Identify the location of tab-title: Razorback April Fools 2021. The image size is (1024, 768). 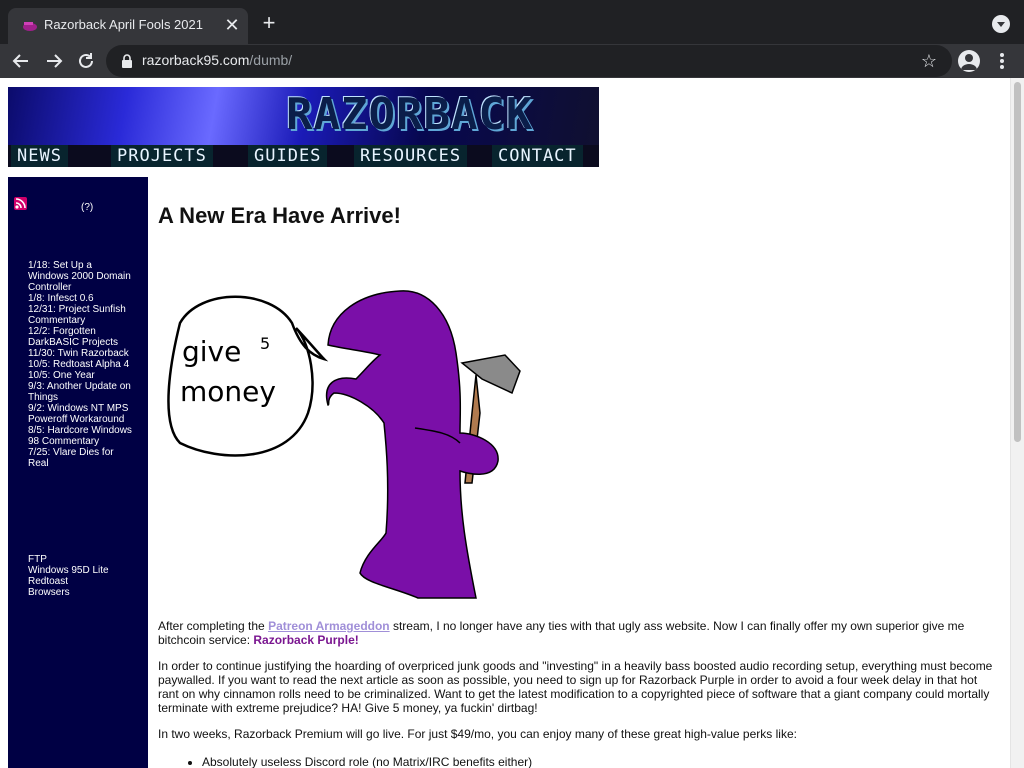
(123, 24).